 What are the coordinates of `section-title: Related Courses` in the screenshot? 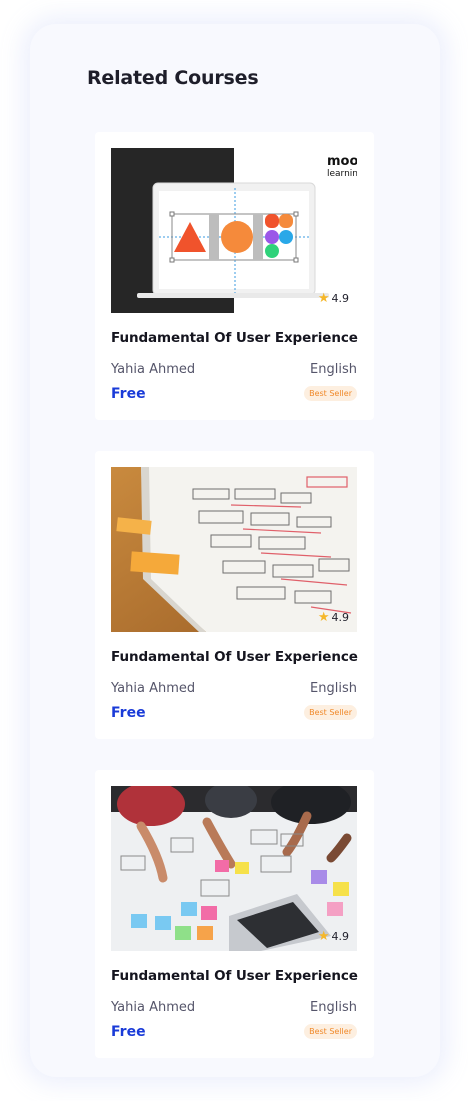 It's located at (173, 78).